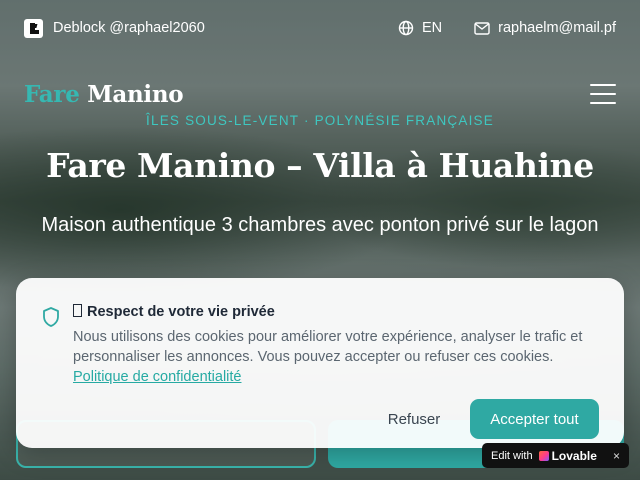 This screenshot has width=640, height=480. I want to click on menu-icon, so click(603, 94).